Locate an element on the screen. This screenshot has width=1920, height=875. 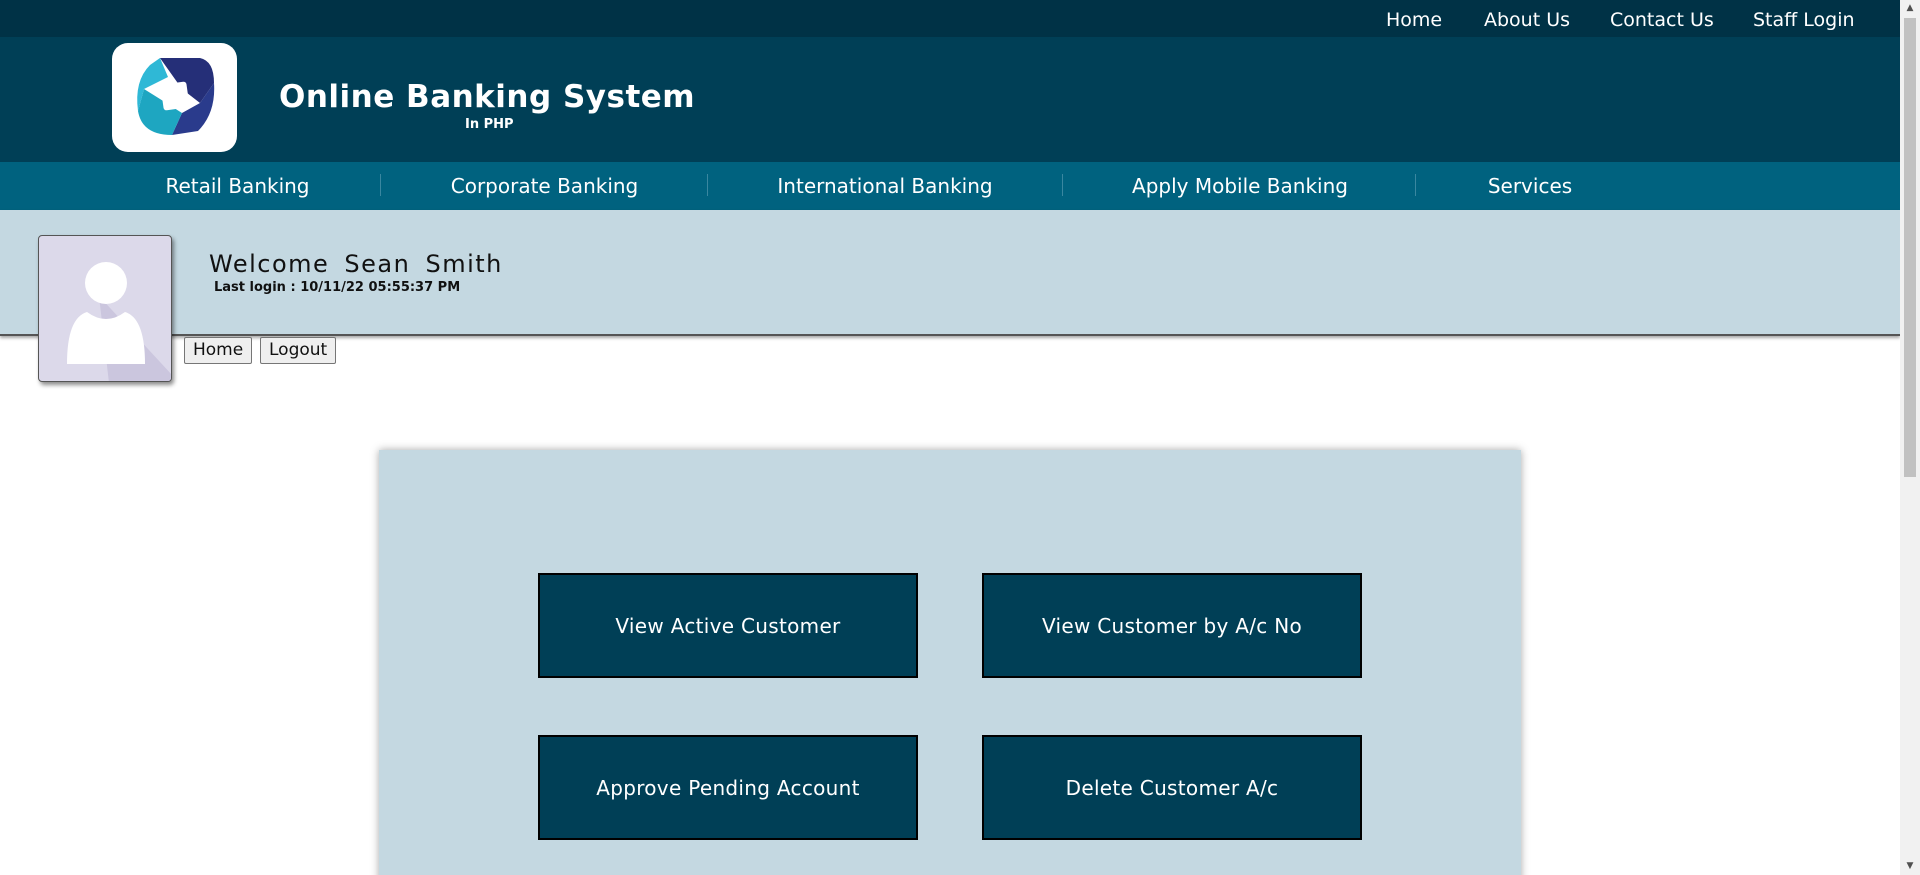
view-active-customer-button: View Active Customer is located at coordinates (728, 625).